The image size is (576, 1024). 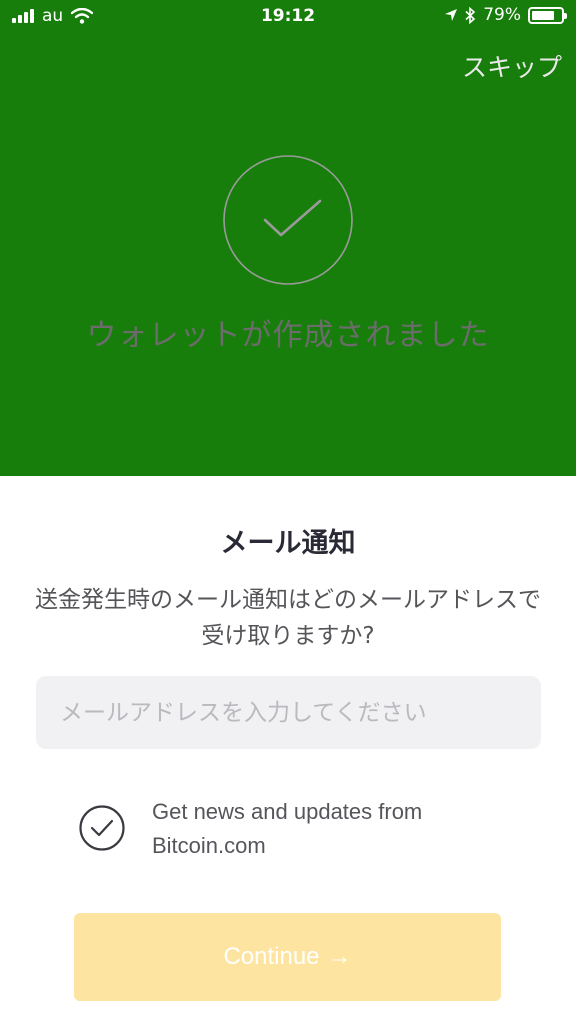 I want to click on battery-percent: 79%, so click(x=502, y=15).